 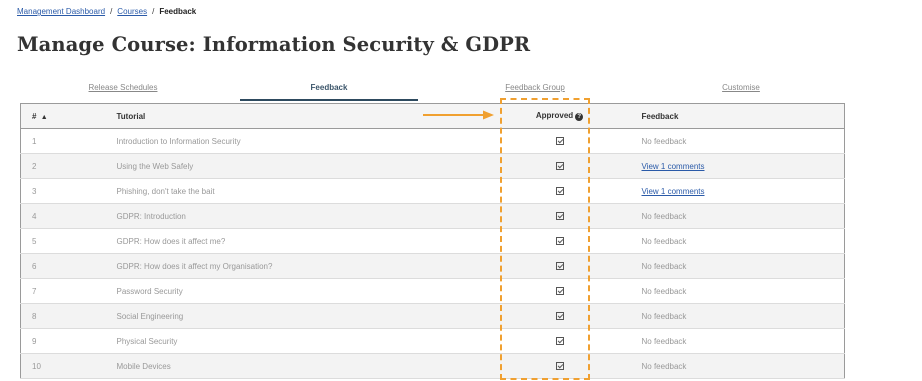 I want to click on table-row: 10 Mobile Devices No feedback, so click(x=432, y=366).